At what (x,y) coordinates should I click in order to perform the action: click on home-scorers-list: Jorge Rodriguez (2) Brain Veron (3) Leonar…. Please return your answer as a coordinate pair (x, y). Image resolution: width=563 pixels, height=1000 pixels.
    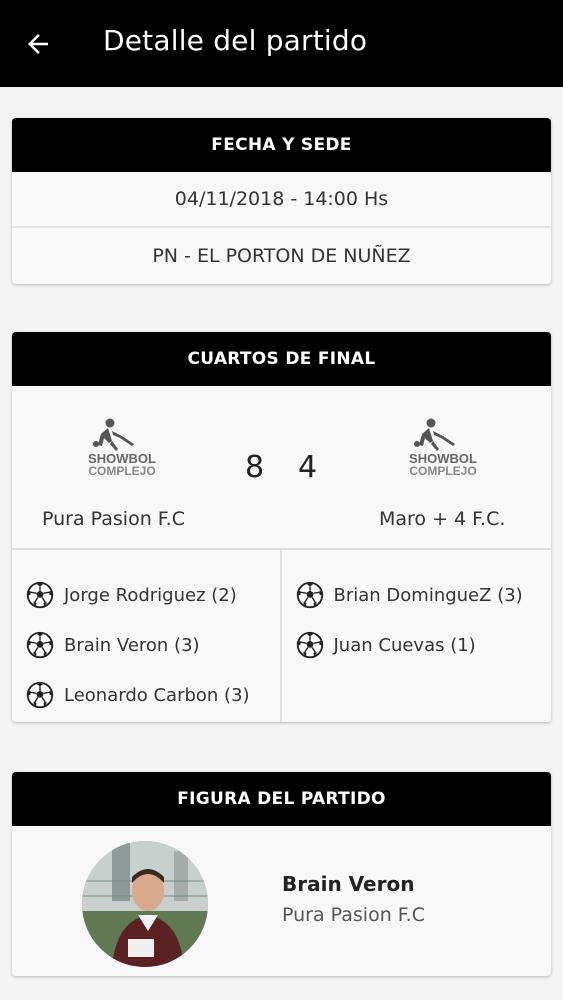
    Looking at the image, I should click on (147, 636).